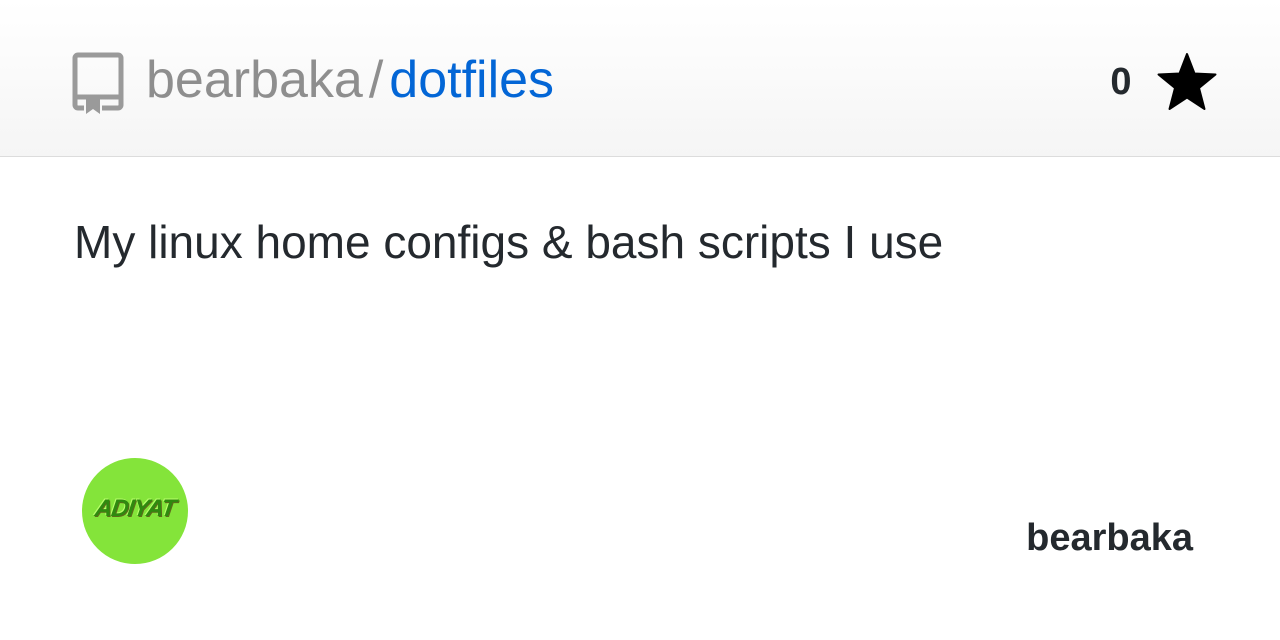  What do you see at coordinates (98, 83) in the screenshot?
I see `repo-icon` at bounding box center [98, 83].